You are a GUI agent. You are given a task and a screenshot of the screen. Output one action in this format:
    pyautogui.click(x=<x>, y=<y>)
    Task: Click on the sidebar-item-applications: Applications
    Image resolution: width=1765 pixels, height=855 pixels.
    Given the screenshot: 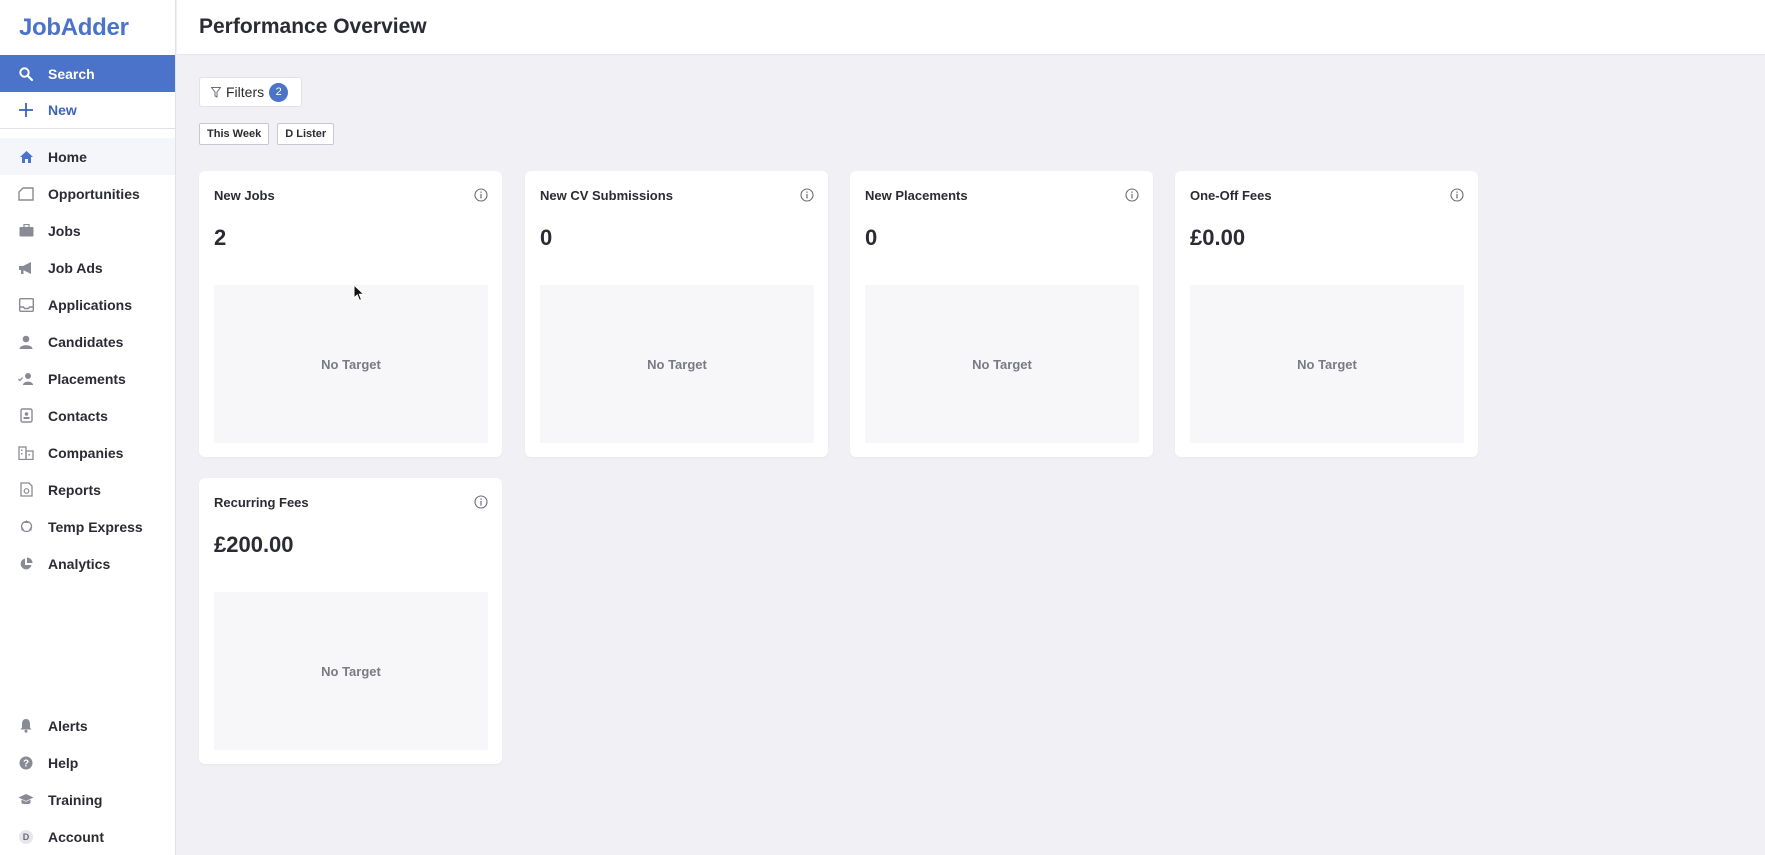 What is the action you would take?
    pyautogui.click(x=87, y=304)
    